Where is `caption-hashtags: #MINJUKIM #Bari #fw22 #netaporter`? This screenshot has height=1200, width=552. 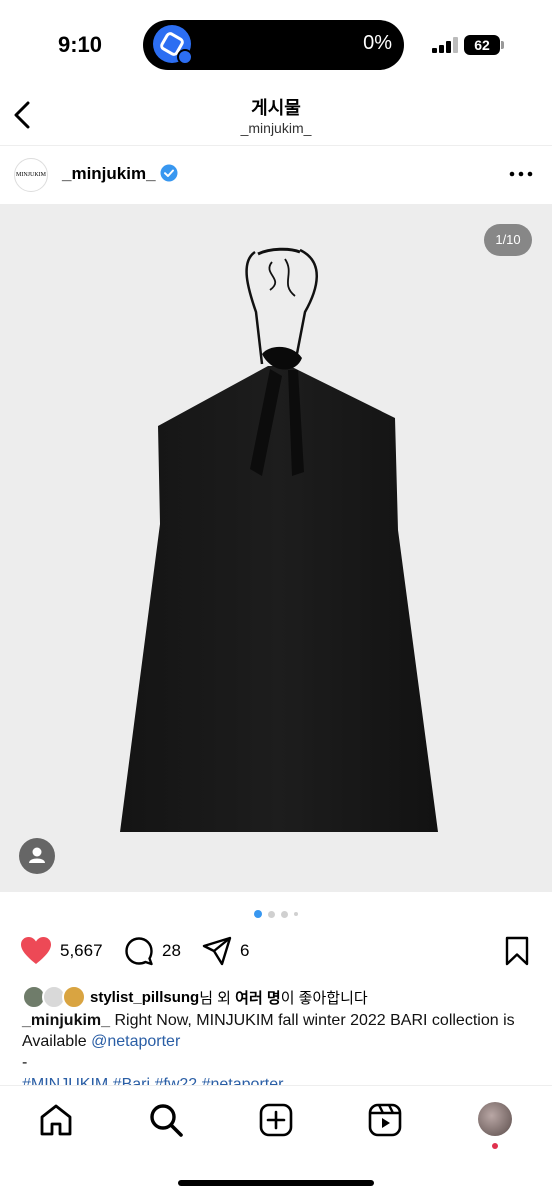
caption-hashtags: #MINJUKIM #Bari #fw22 #netaporter is located at coordinates (277, 1080).